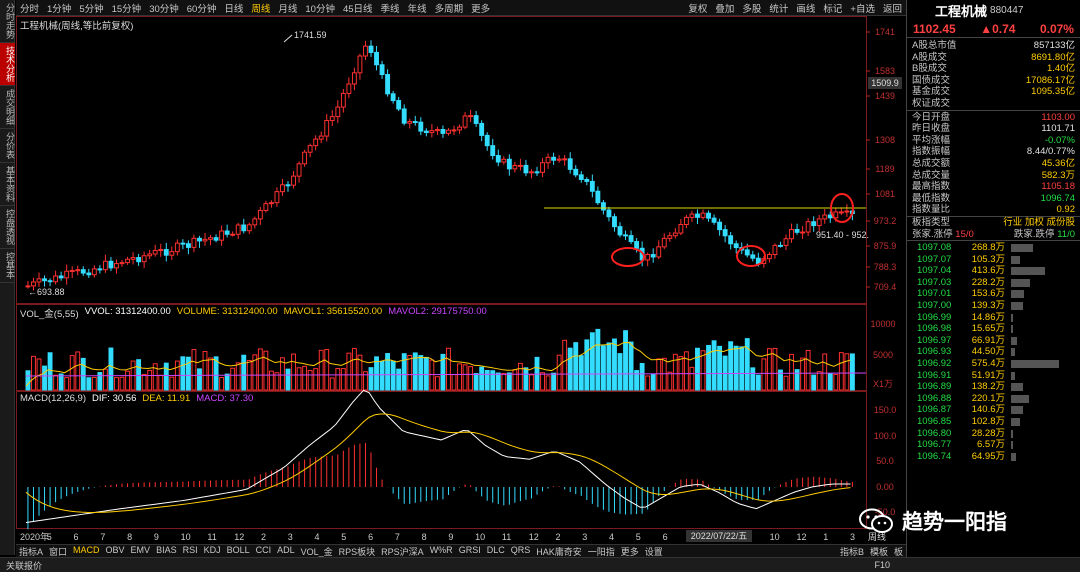 The width and height of the screenshot is (1080, 572). I want to click on left-tab-1: 技术分析, so click(7, 64).